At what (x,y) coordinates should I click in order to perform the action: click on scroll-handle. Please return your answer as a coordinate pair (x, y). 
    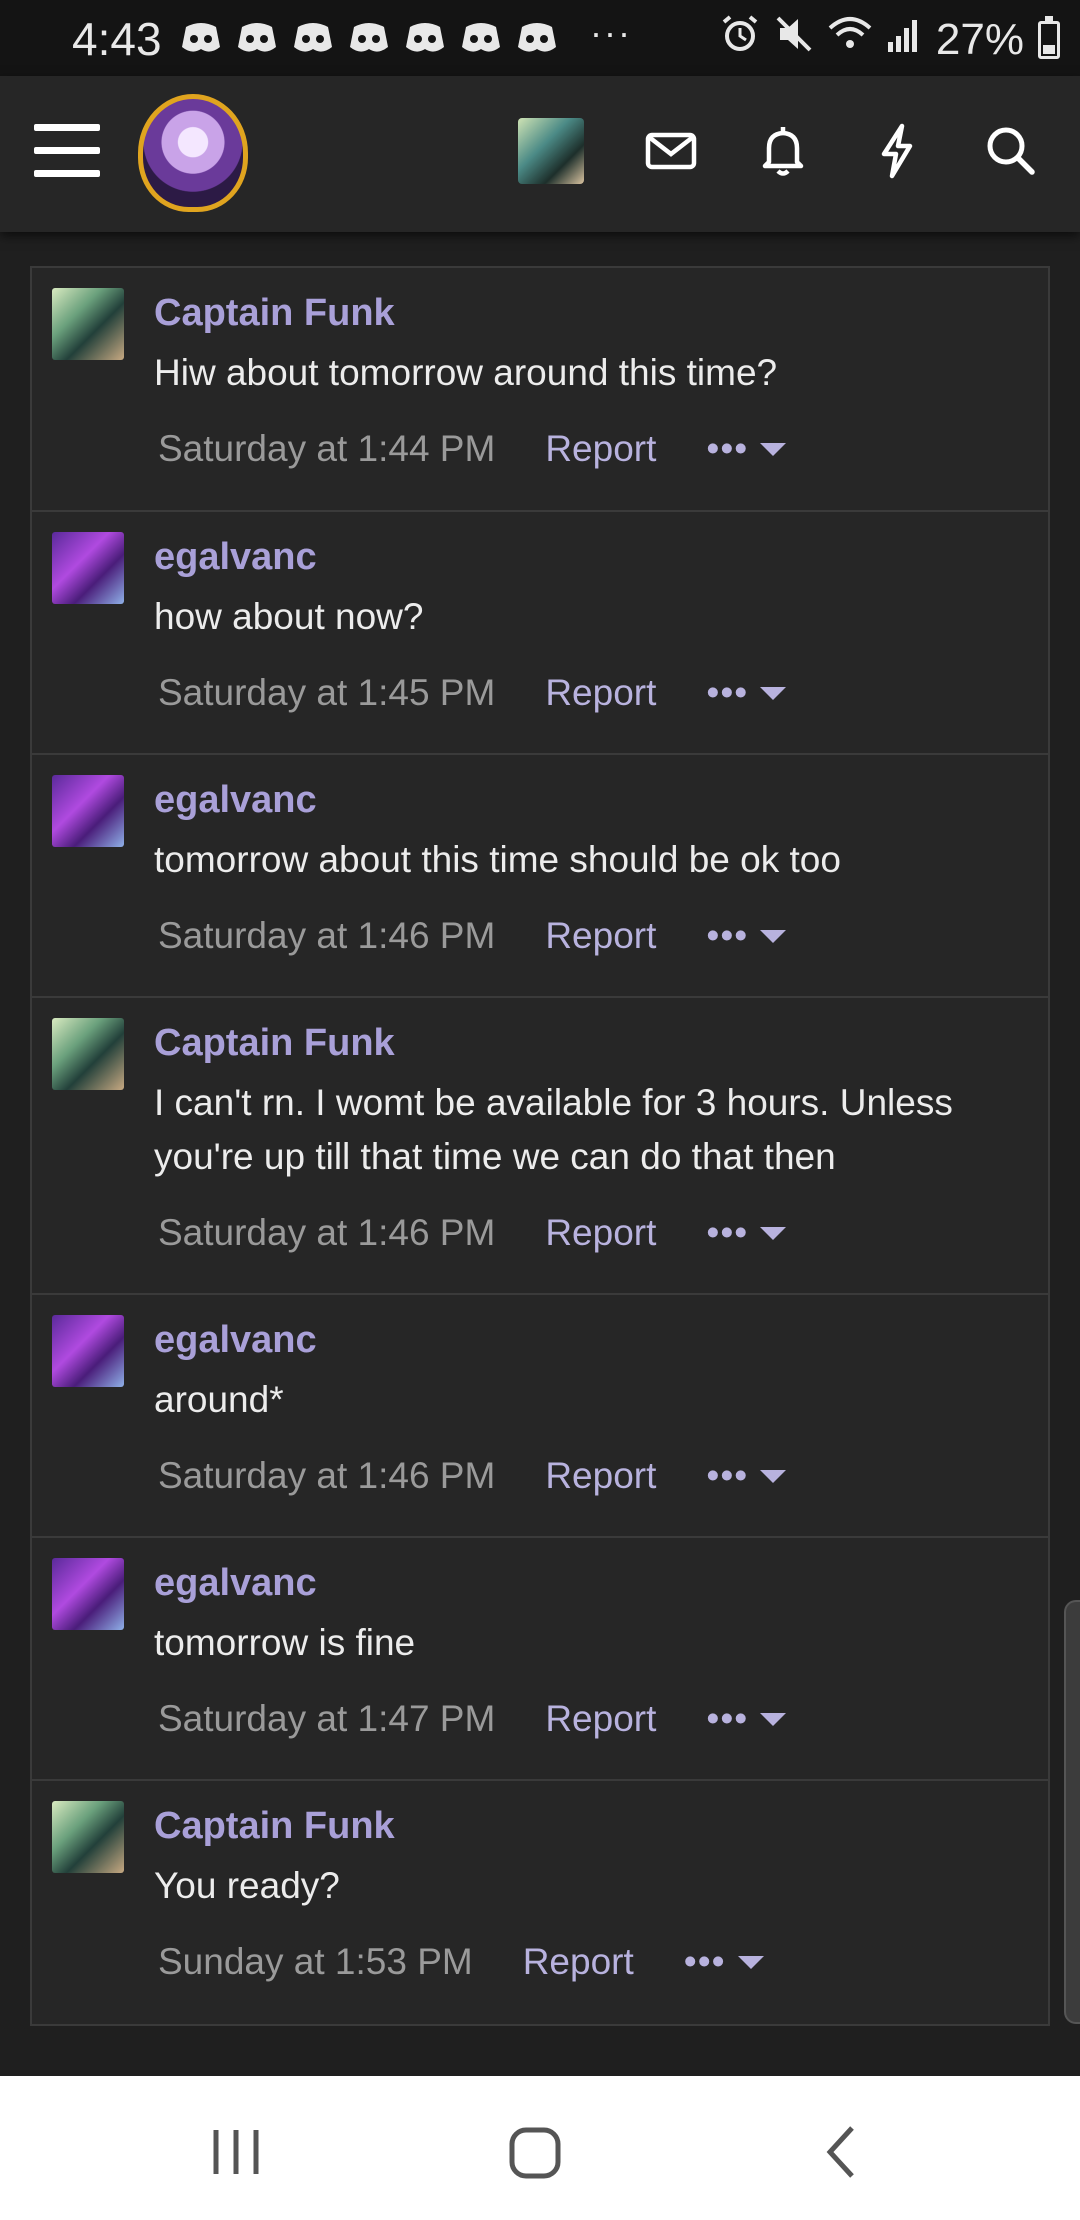
    Looking at the image, I should click on (1072, 1812).